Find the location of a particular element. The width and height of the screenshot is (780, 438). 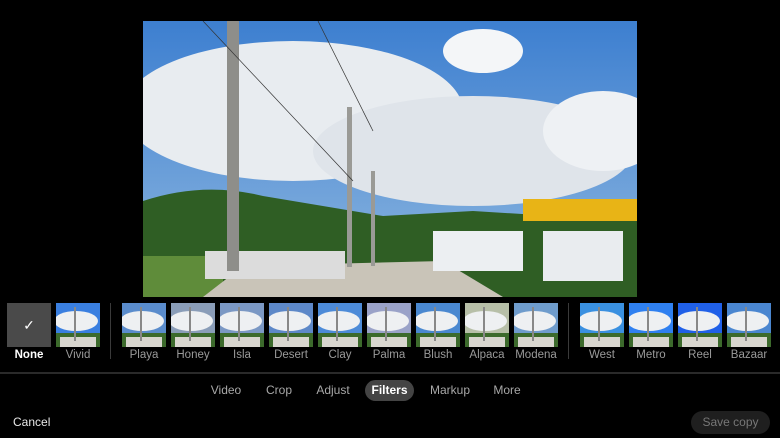

filter-thumb-isla is located at coordinates (242, 325).